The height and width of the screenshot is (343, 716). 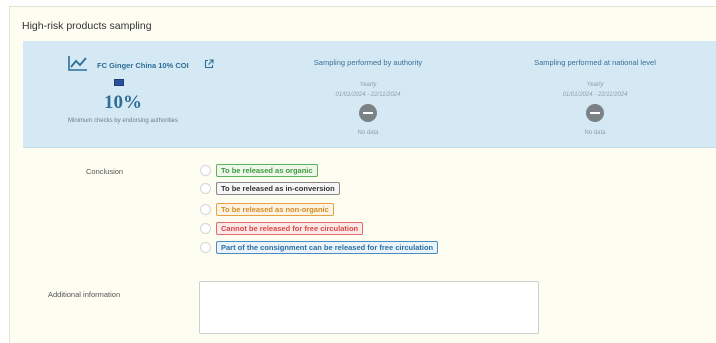 I want to click on option-label: To be released as in-conversion, so click(x=278, y=188).